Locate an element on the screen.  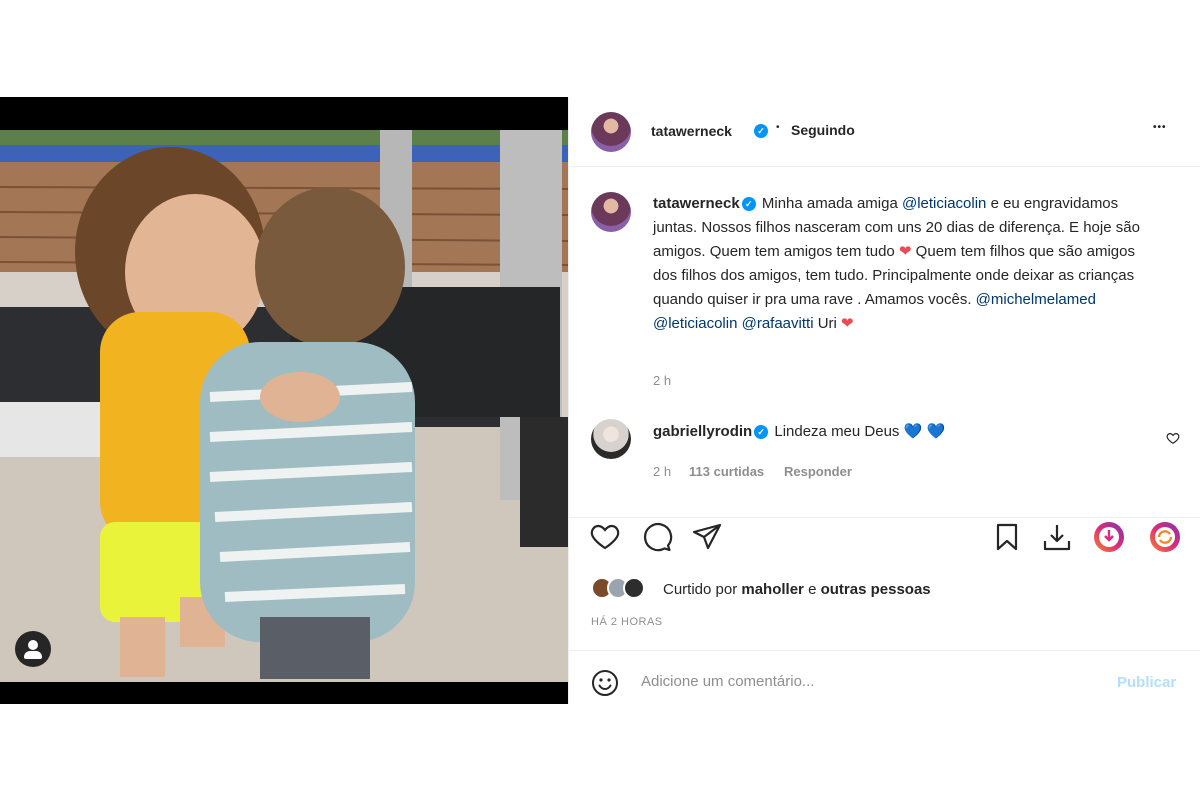
extension-download-icon is located at coordinates (1109, 537).